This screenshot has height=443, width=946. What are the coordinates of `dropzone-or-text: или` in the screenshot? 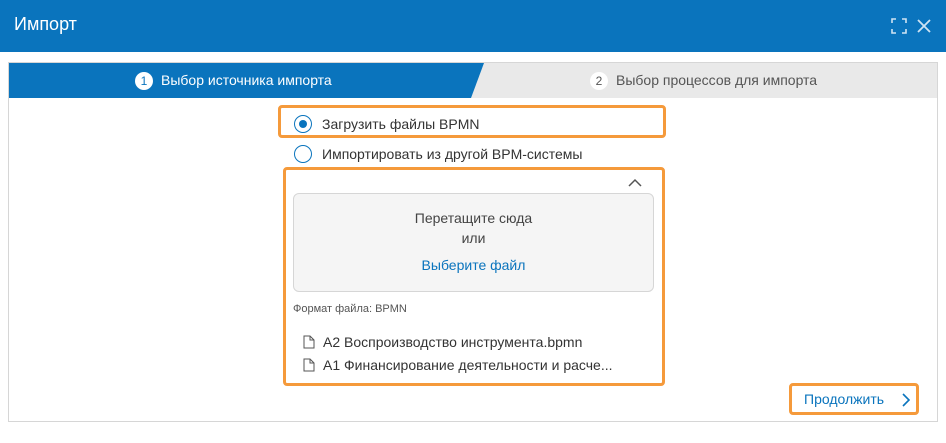 It's located at (473, 238).